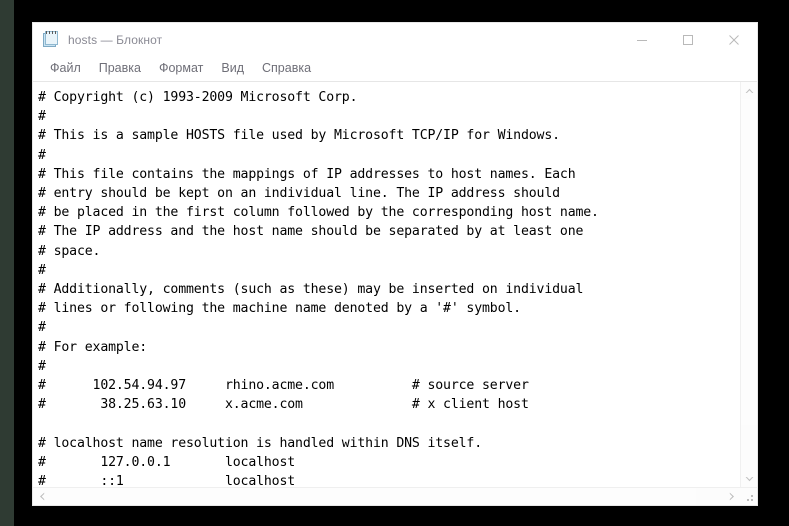  I want to click on menu-item-file: Файл, so click(65, 68).